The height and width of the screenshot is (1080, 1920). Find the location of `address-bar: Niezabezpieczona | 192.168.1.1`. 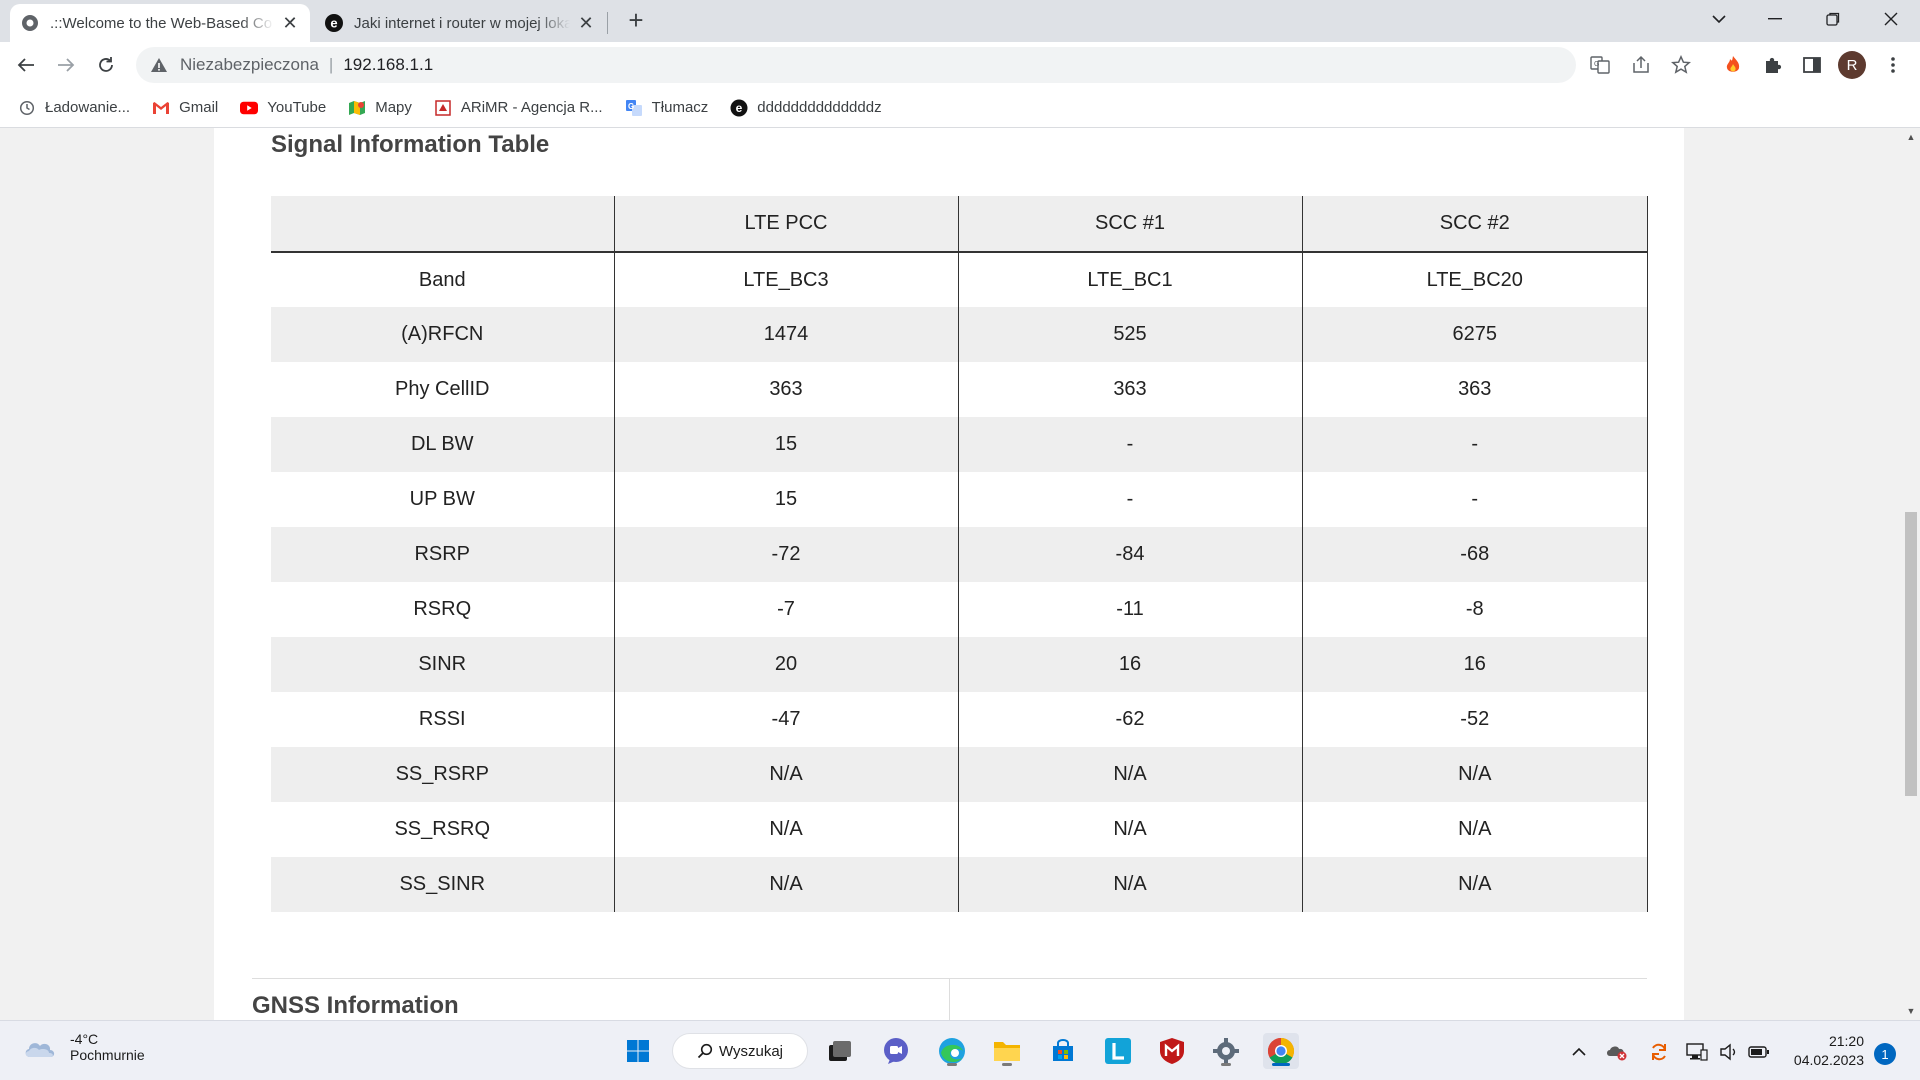

address-bar: Niezabezpieczona | 192.168.1.1 is located at coordinates (856, 65).